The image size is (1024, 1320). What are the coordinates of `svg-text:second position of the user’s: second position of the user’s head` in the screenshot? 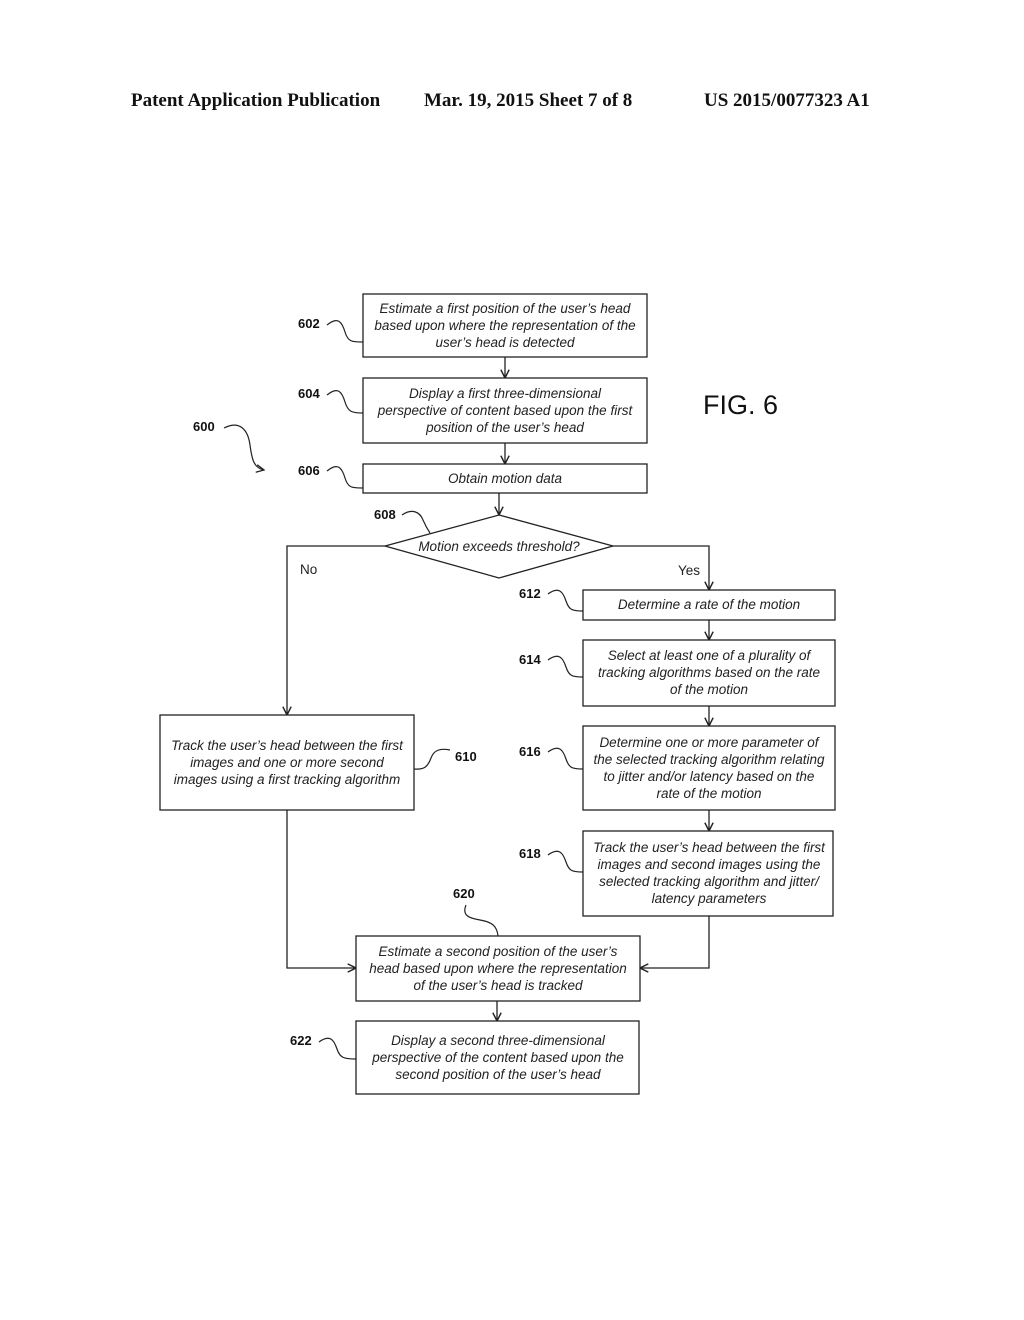 It's located at (498, 1074).